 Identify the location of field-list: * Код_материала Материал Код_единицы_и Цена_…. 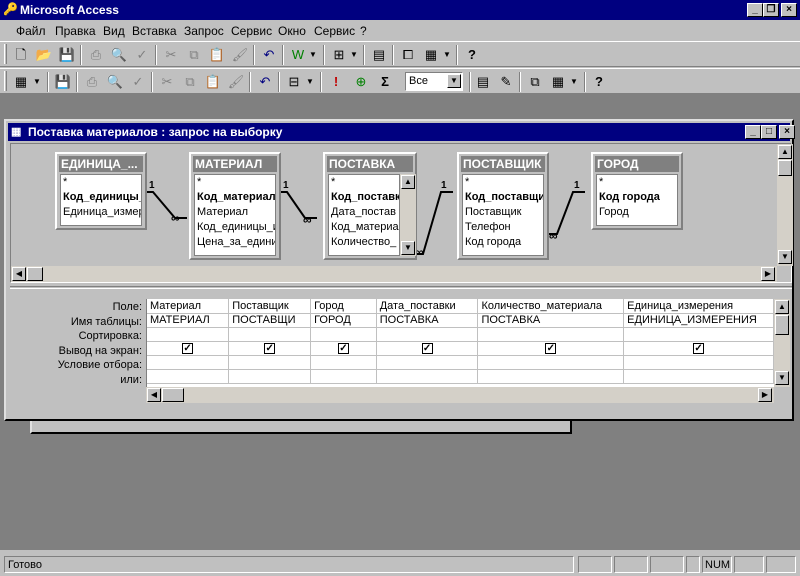
(235, 215).